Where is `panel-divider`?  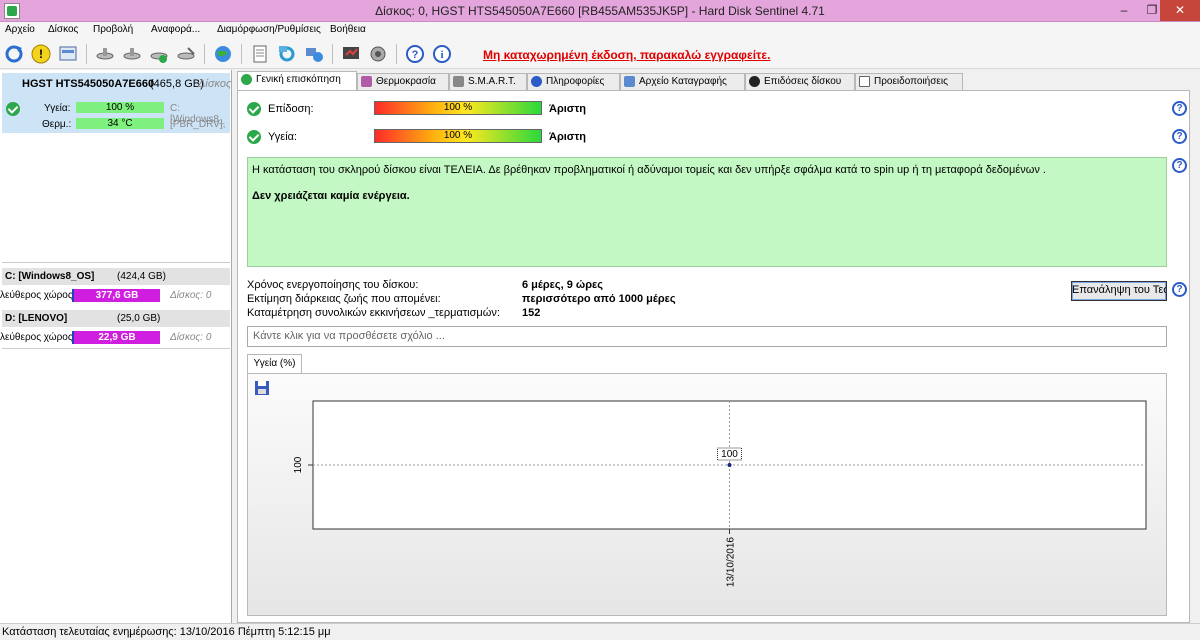 panel-divider is located at coordinates (116, 348).